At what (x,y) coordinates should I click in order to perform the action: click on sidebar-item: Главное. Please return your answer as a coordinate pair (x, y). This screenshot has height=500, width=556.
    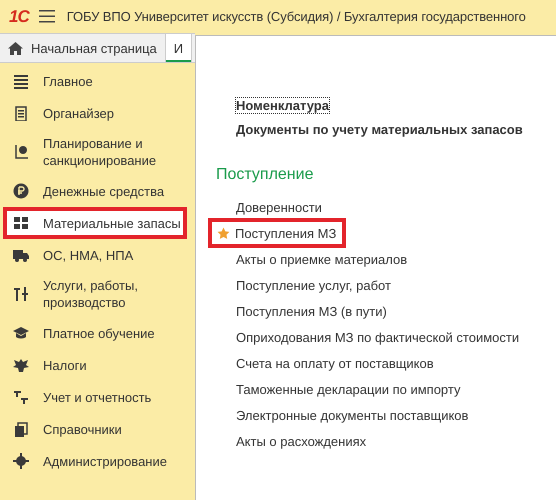
    Looking at the image, I should click on (95, 81).